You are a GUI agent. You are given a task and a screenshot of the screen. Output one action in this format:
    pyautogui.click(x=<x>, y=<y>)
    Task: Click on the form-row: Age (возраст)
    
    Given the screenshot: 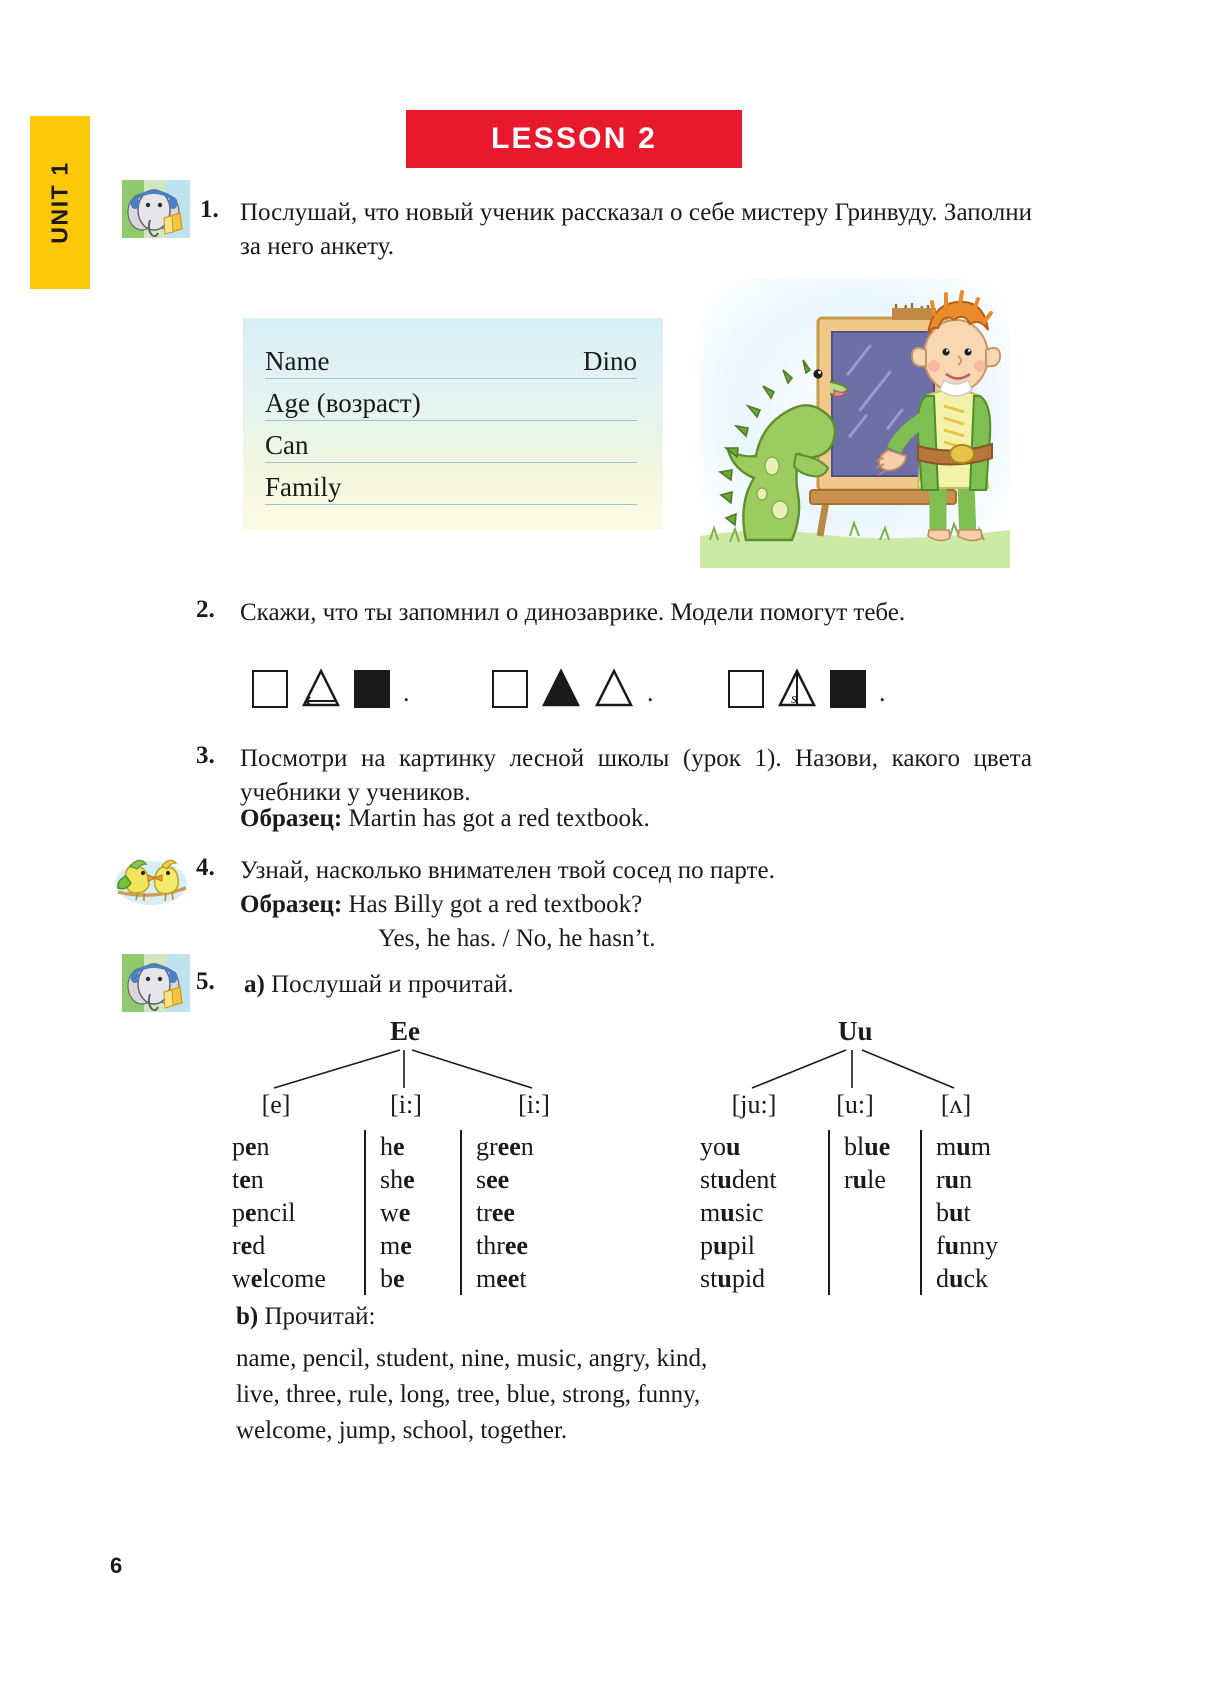 What is the action you would take?
    pyautogui.click(x=451, y=402)
    